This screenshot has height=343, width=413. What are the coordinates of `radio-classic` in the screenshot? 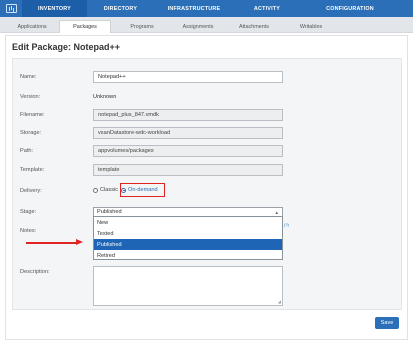 It's located at (95, 190).